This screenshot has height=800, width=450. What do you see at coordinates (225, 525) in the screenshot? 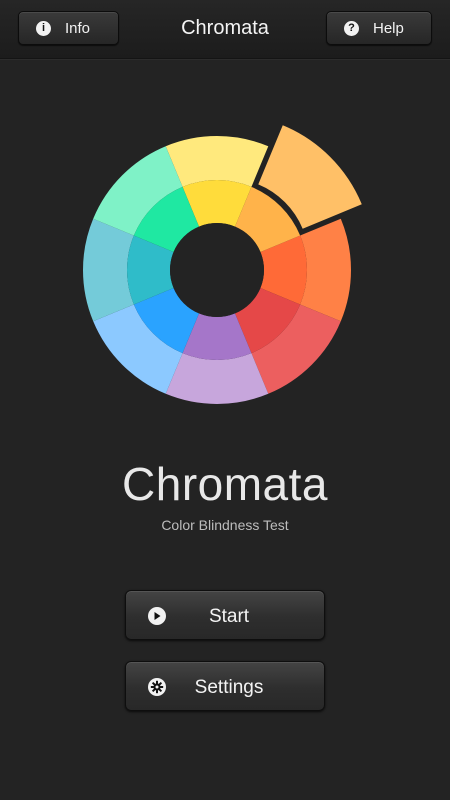
I see `logo-subtitle: Color Blindness Test` at bounding box center [225, 525].